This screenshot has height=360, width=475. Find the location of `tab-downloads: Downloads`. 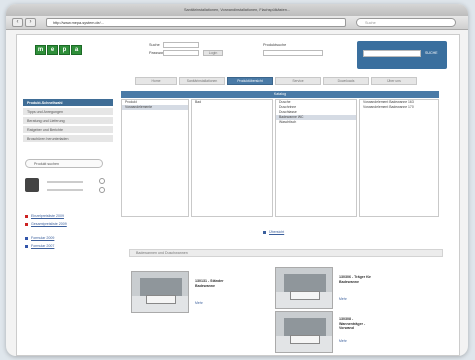

tab-downloads: Downloads is located at coordinates (346, 81).